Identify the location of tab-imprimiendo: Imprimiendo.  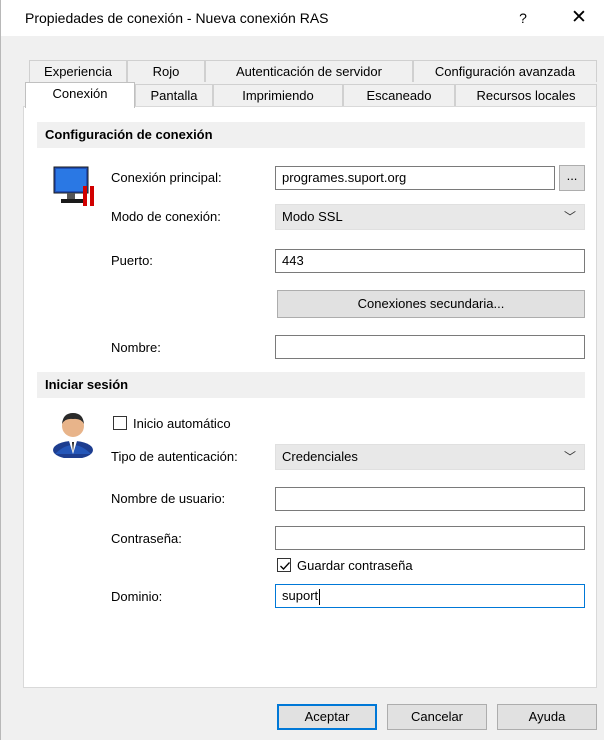
(278, 95).